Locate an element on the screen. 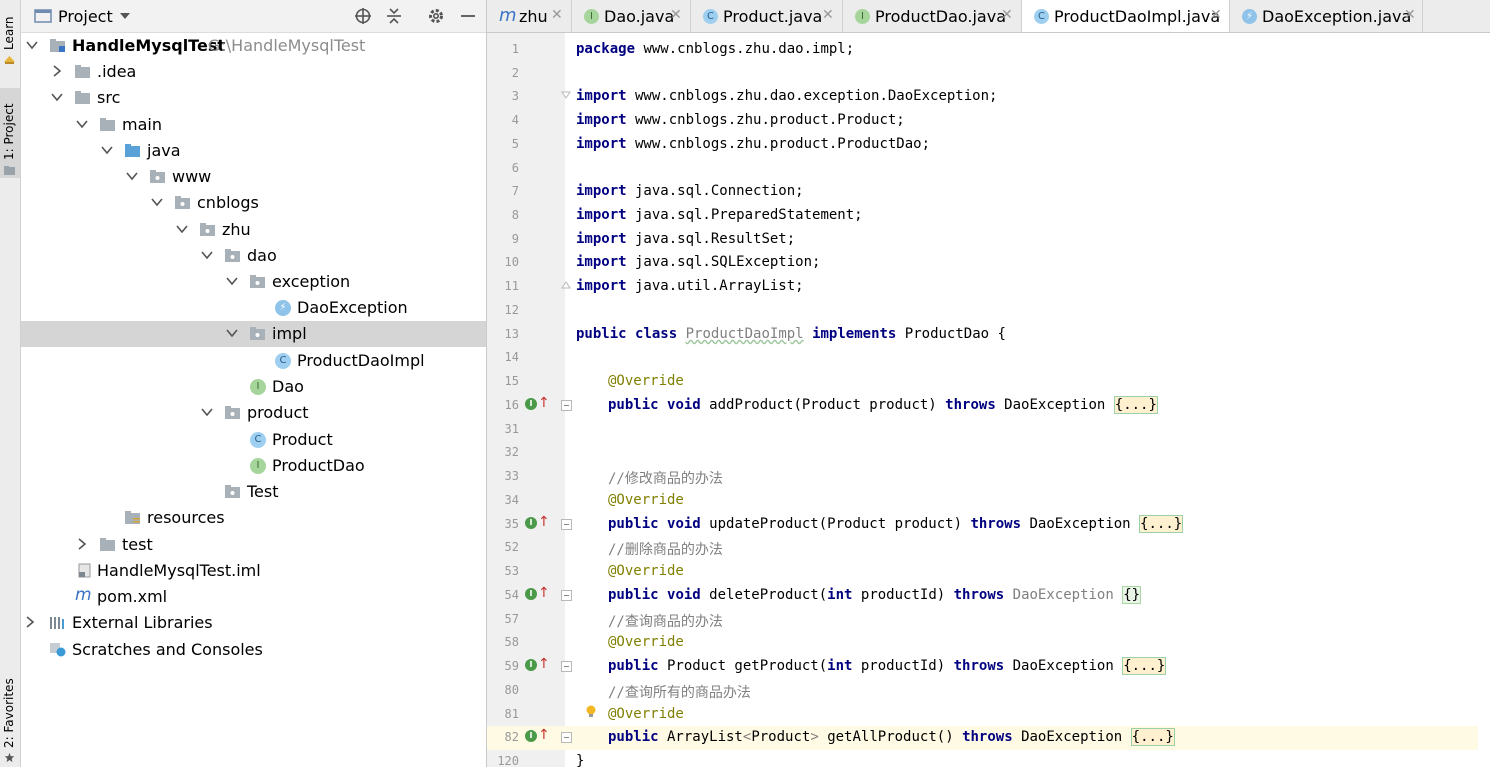 This screenshot has width=1490, height=774. gear-icon is located at coordinates (436, 16).